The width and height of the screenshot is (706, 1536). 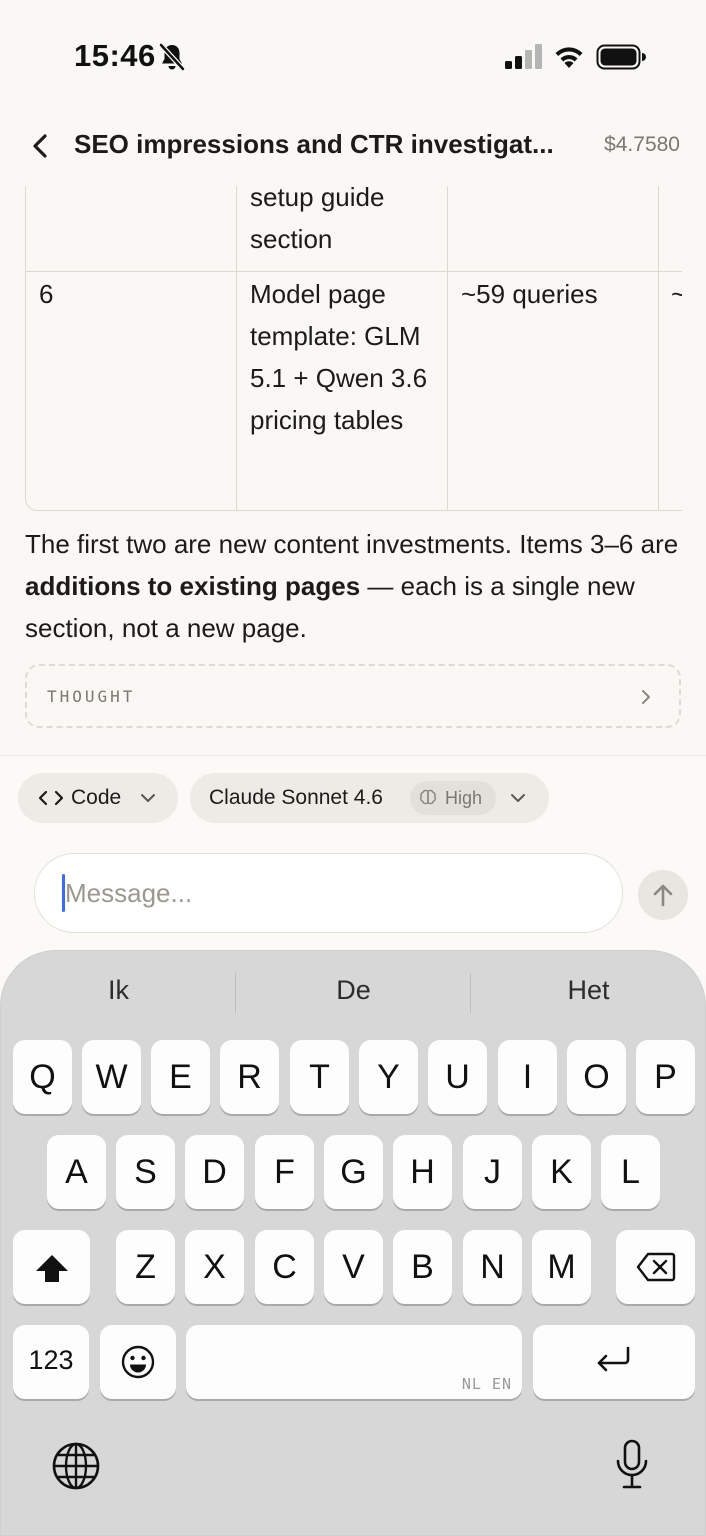 What do you see at coordinates (569, 57) in the screenshot?
I see `wifi-icon` at bounding box center [569, 57].